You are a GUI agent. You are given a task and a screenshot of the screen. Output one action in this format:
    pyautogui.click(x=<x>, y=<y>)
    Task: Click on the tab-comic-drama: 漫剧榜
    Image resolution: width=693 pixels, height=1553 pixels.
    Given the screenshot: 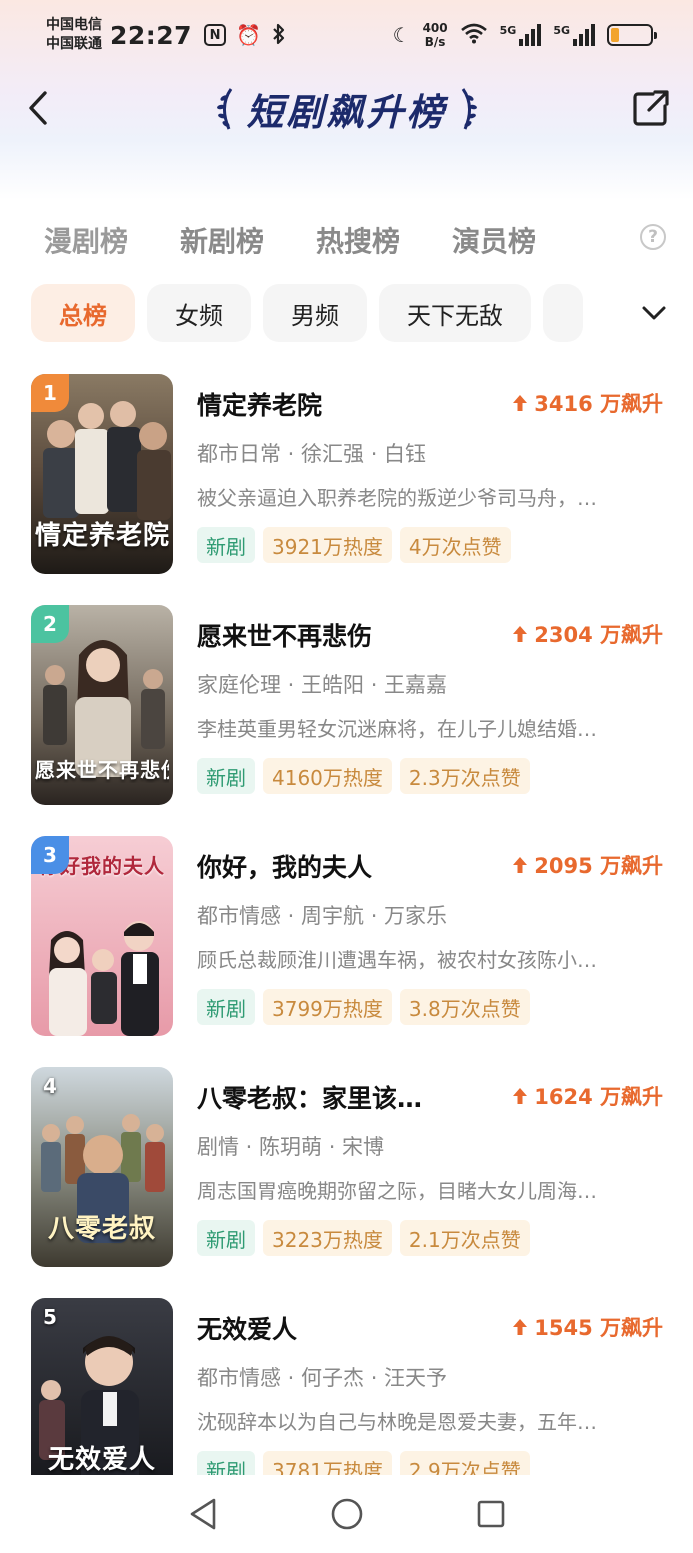 What is the action you would take?
    pyautogui.click(x=86, y=240)
    